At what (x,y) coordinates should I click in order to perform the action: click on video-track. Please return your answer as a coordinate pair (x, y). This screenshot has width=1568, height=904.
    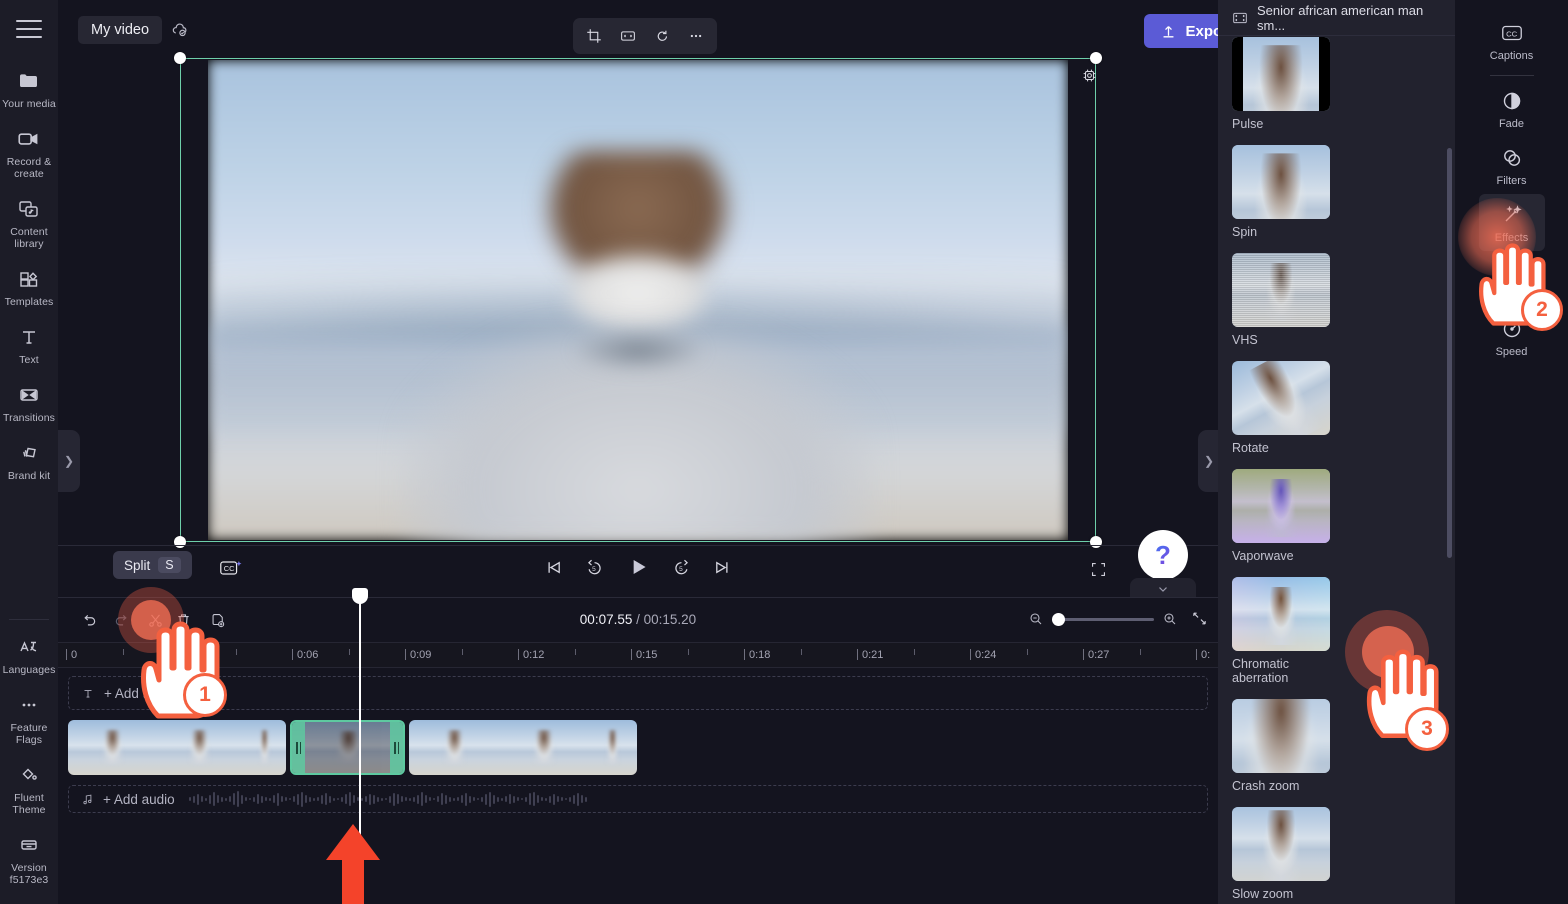
    Looking at the image, I should click on (638, 747).